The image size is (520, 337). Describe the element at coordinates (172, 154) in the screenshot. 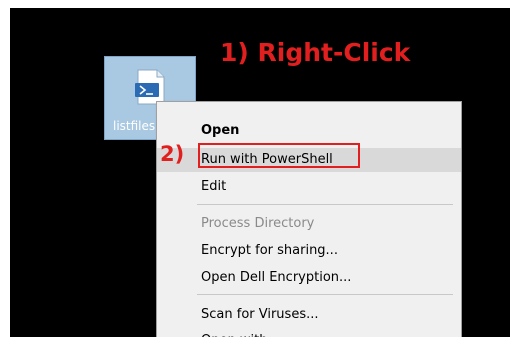

I see `step-2-annotation: 2)` at that location.